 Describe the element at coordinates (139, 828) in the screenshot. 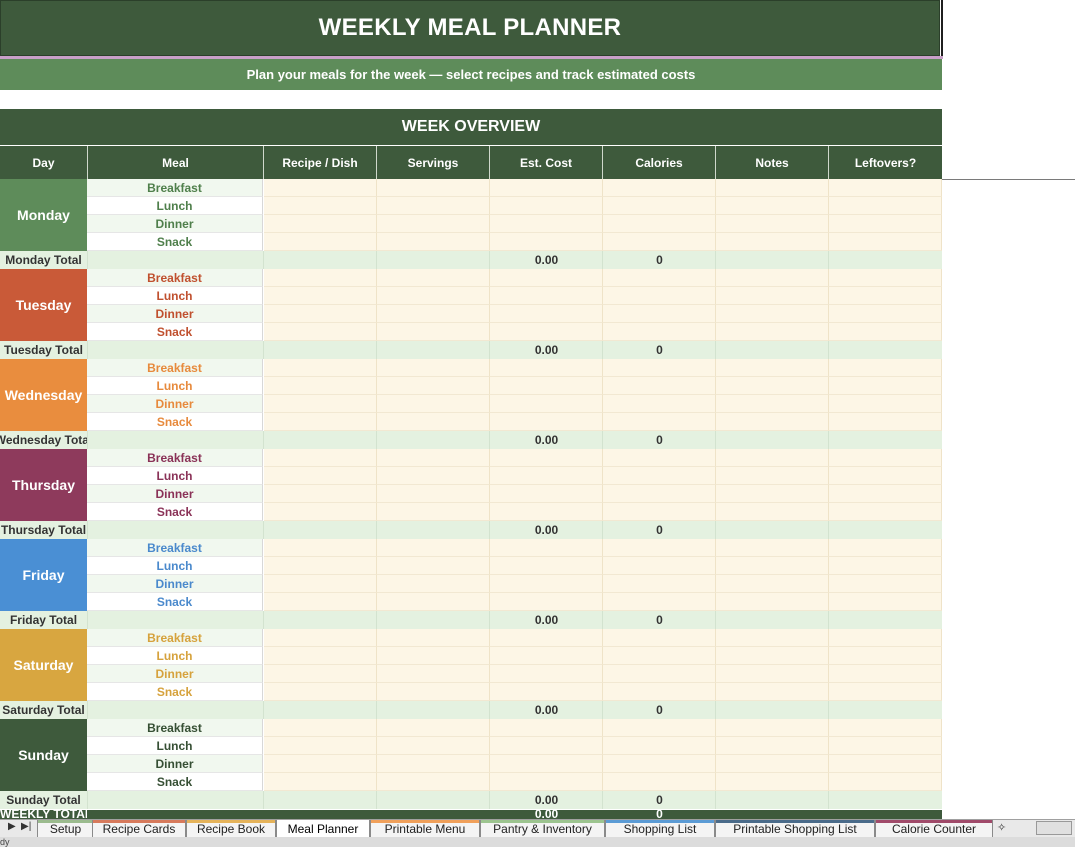

I see `sheet-tab: Recipe Cards` at that location.